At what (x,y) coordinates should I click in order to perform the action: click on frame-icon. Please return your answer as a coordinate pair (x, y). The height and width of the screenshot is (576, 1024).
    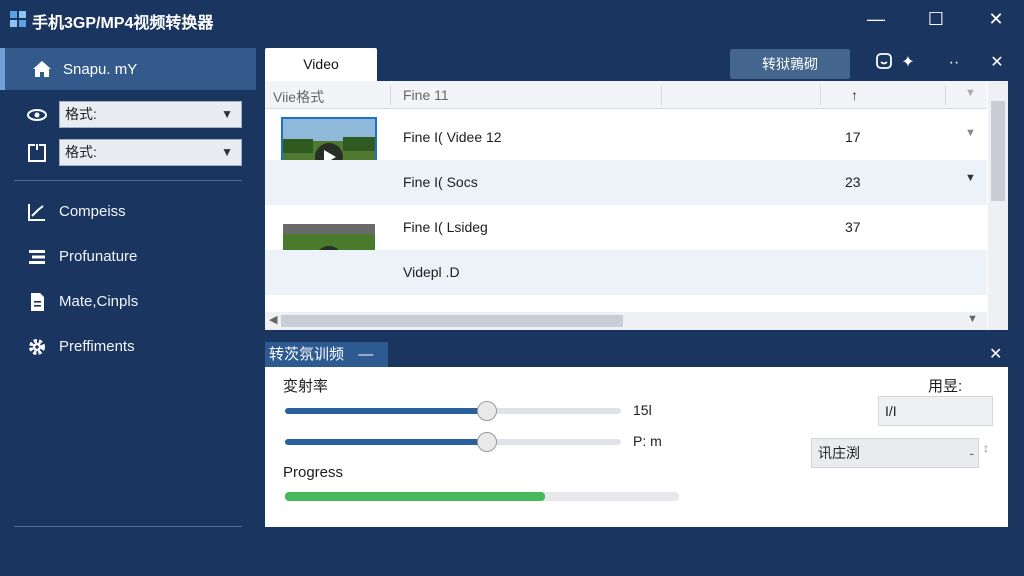
    Looking at the image, I should click on (37, 152).